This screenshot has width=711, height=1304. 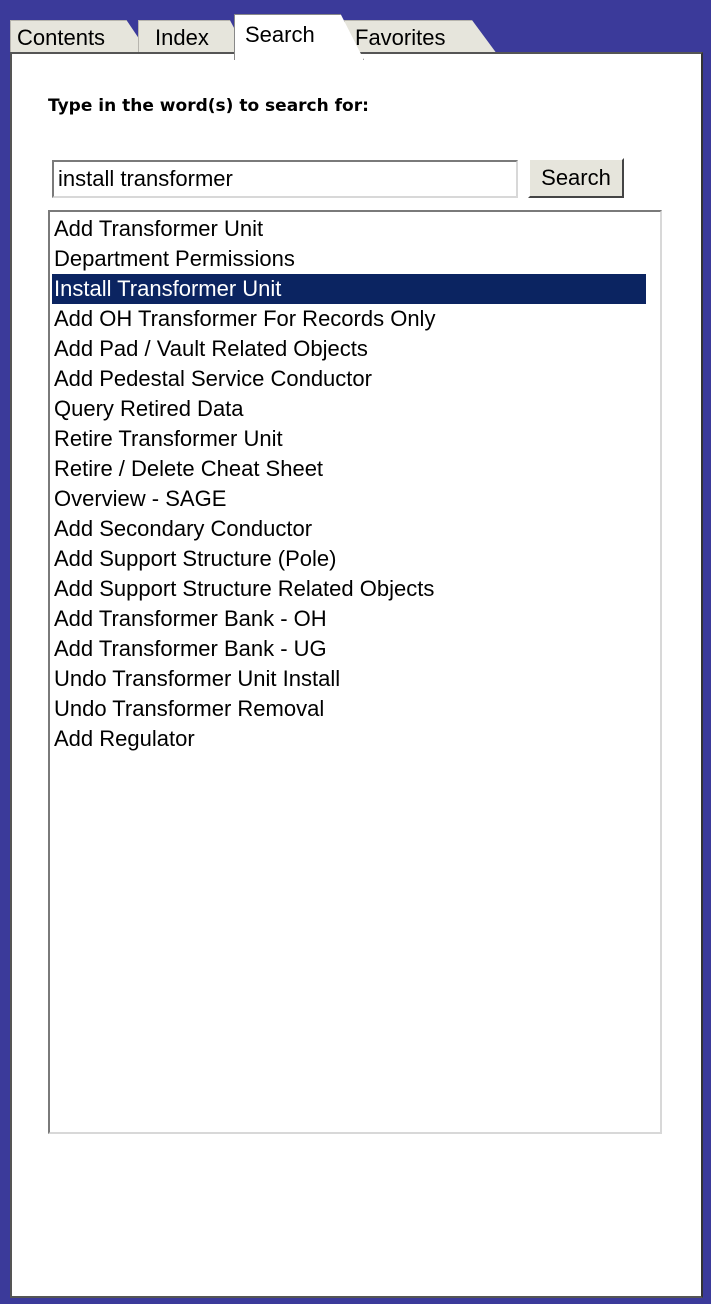 What do you see at coordinates (349, 679) in the screenshot?
I see `search-result-item: Undo Transformer Unit Install` at bounding box center [349, 679].